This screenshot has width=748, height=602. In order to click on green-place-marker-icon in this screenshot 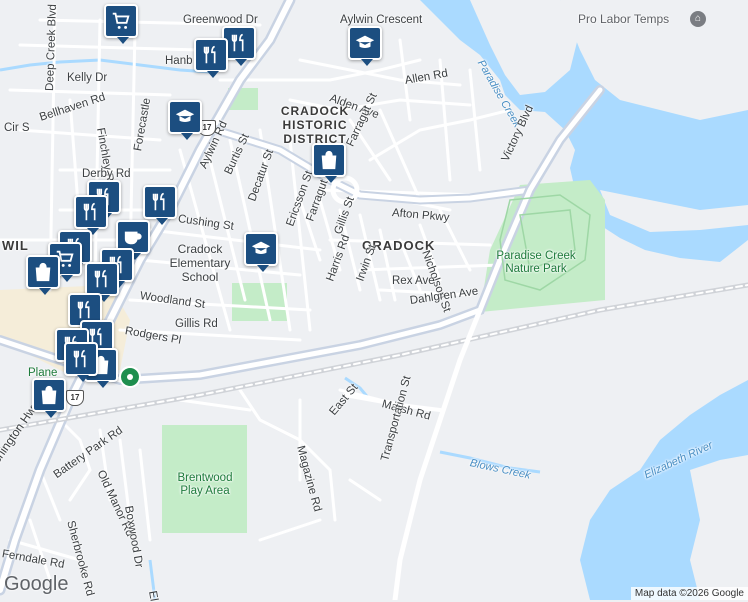, I will do `click(130, 377)`.